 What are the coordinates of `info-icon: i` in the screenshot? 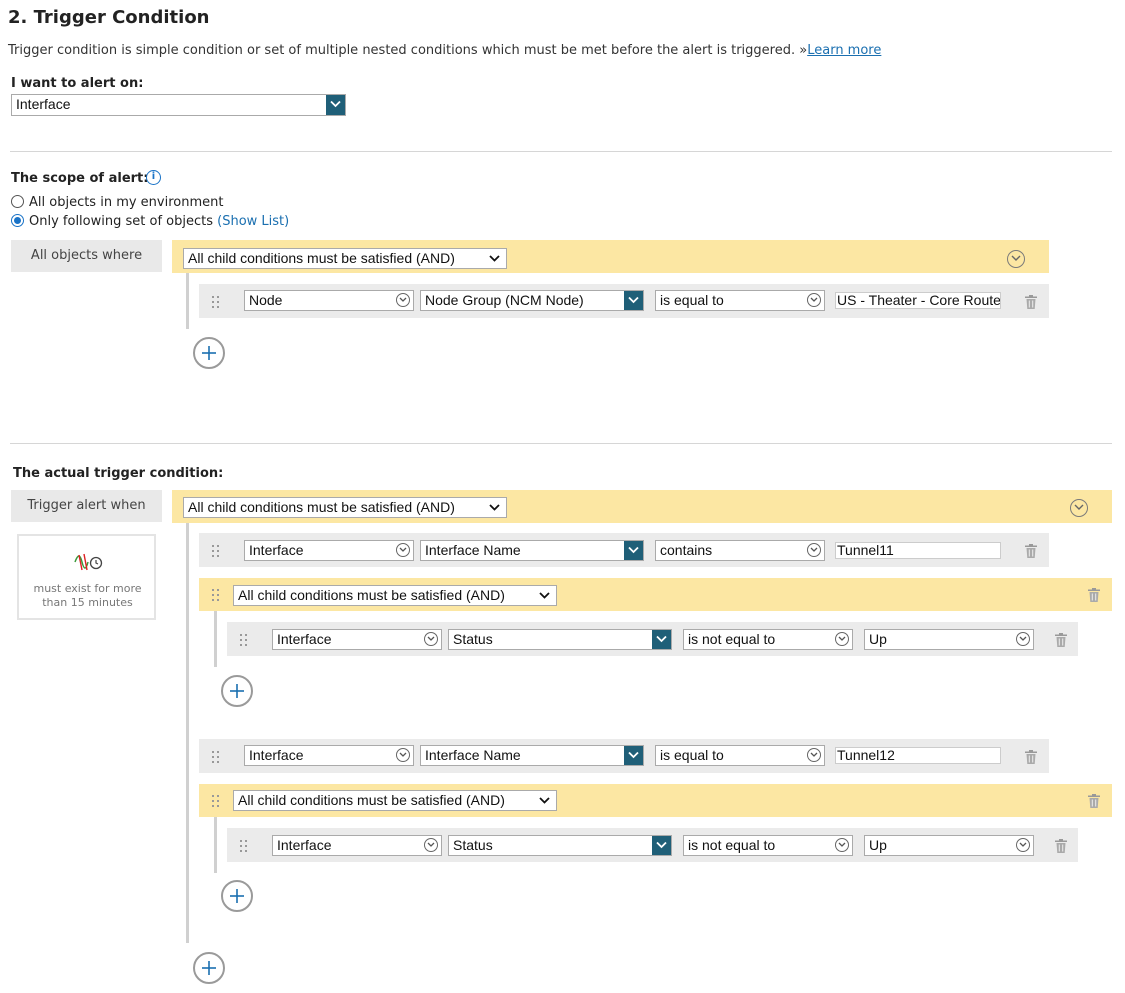 It's located at (153, 177).